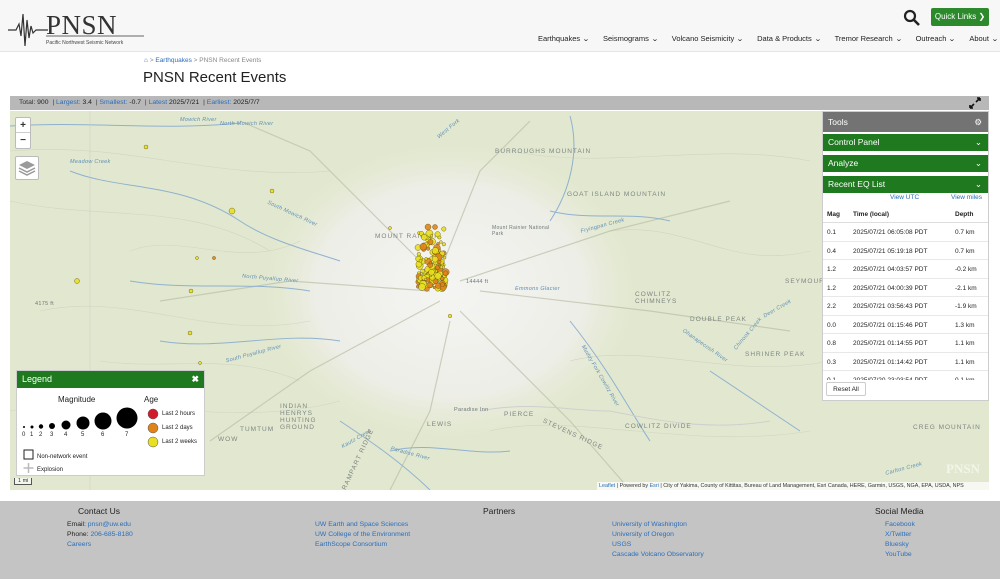 Image resolution: width=1000 pixels, height=579 pixels. Describe the element at coordinates (351, 544) in the screenshot. I see `partner-link: EarthScope Consortium` at that location.